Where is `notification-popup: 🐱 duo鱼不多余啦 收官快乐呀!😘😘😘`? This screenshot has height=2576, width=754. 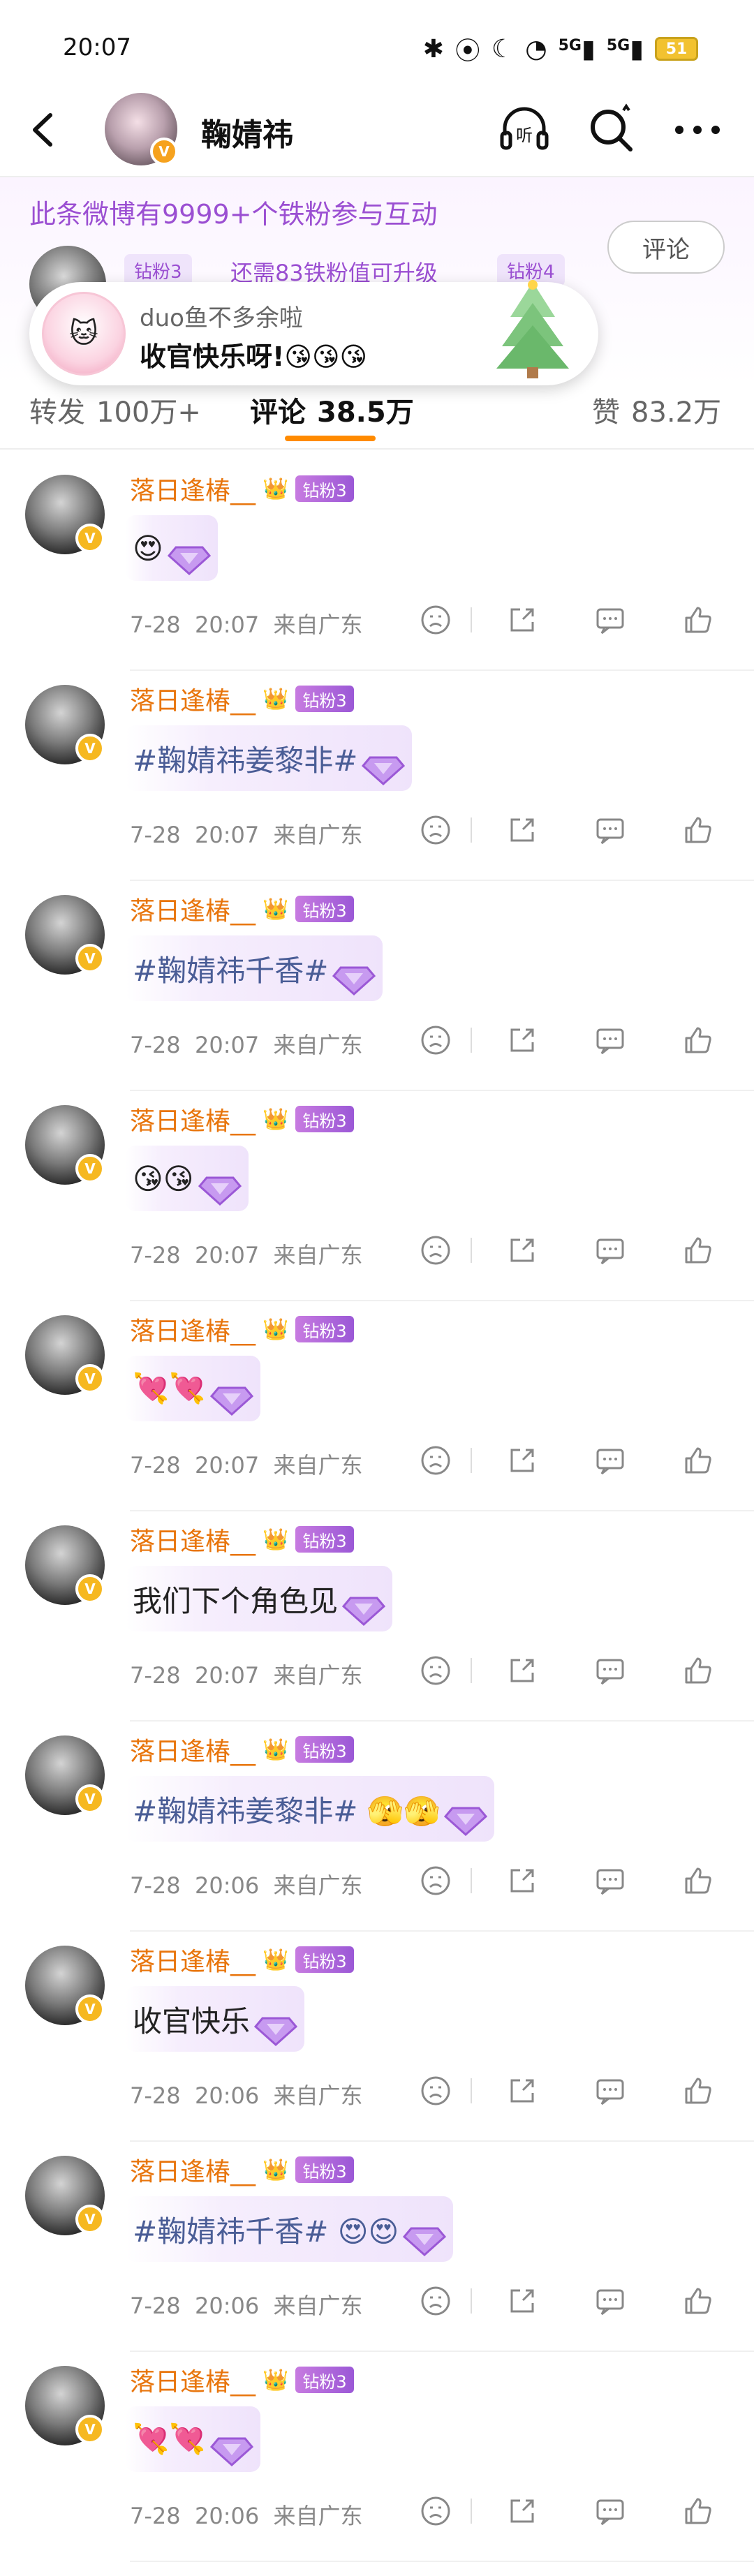
notification-popup: 🐱 duo鱼不多余啦 收官快乐呀!😘😘😘 is located at coordinates (313, 332).